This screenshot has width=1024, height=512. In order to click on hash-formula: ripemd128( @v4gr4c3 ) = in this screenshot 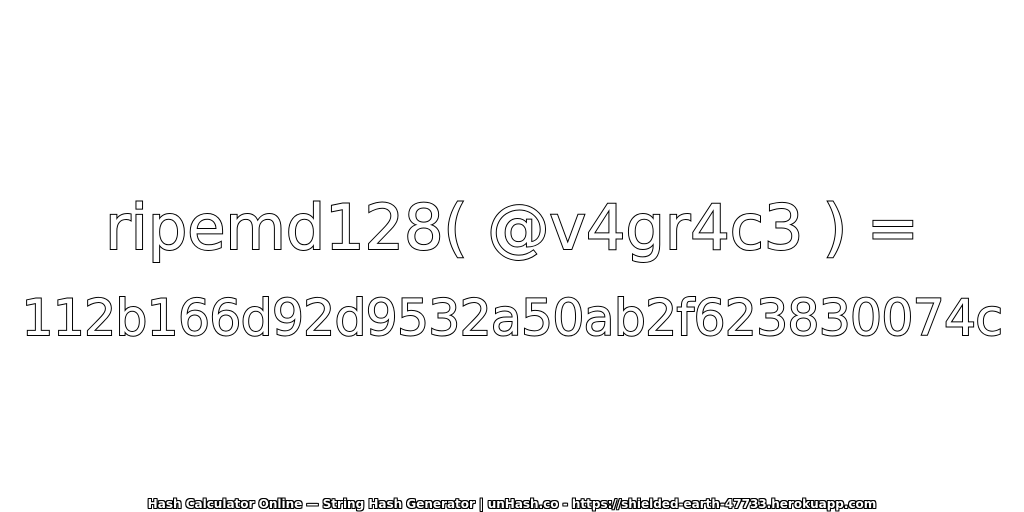, I will do `click(512, 227)`.